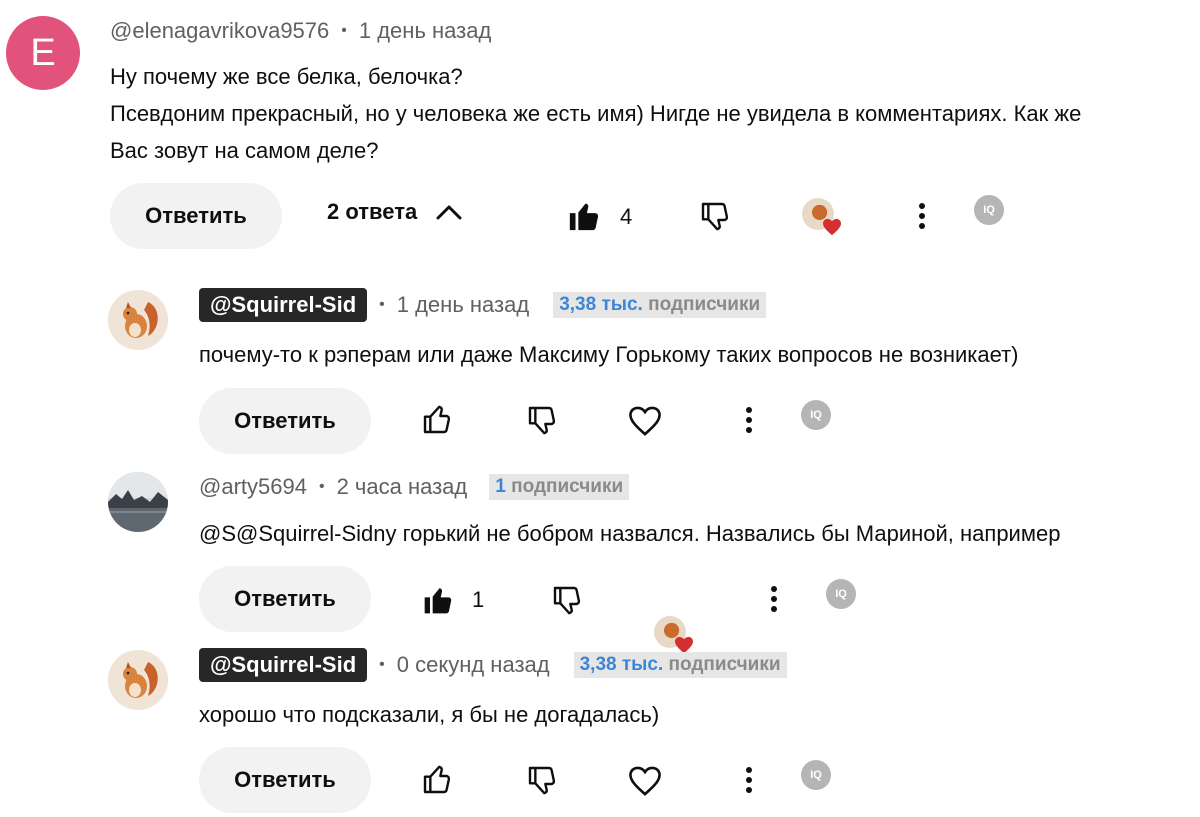 Image resolution: width=1200 pixels, height=817 pixels. What do you see at coordinates (402, 487) in the screenshot?
I see `timestamp: 2 часа назад` at bounding box center [402, 487].